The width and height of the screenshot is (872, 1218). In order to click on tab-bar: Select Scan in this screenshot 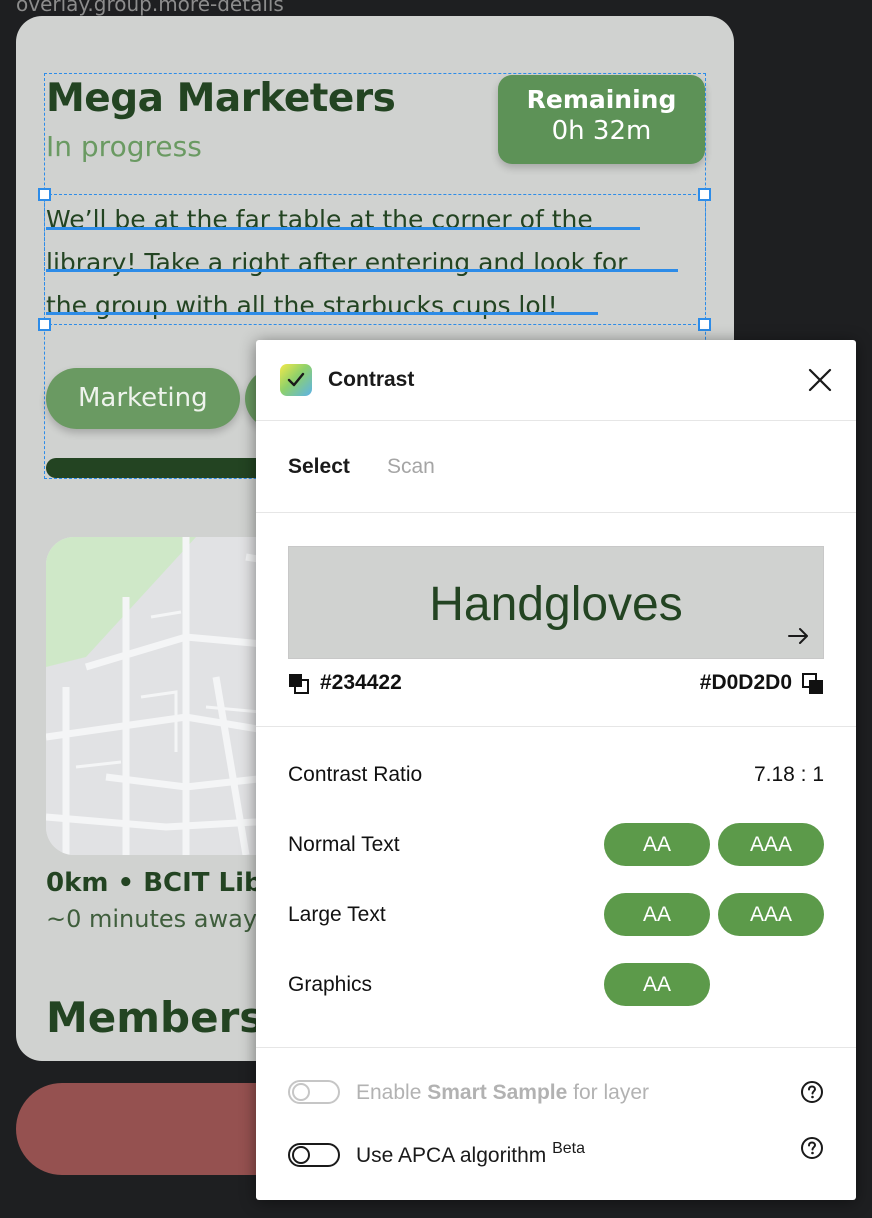, I will do `click(556, 467)`.